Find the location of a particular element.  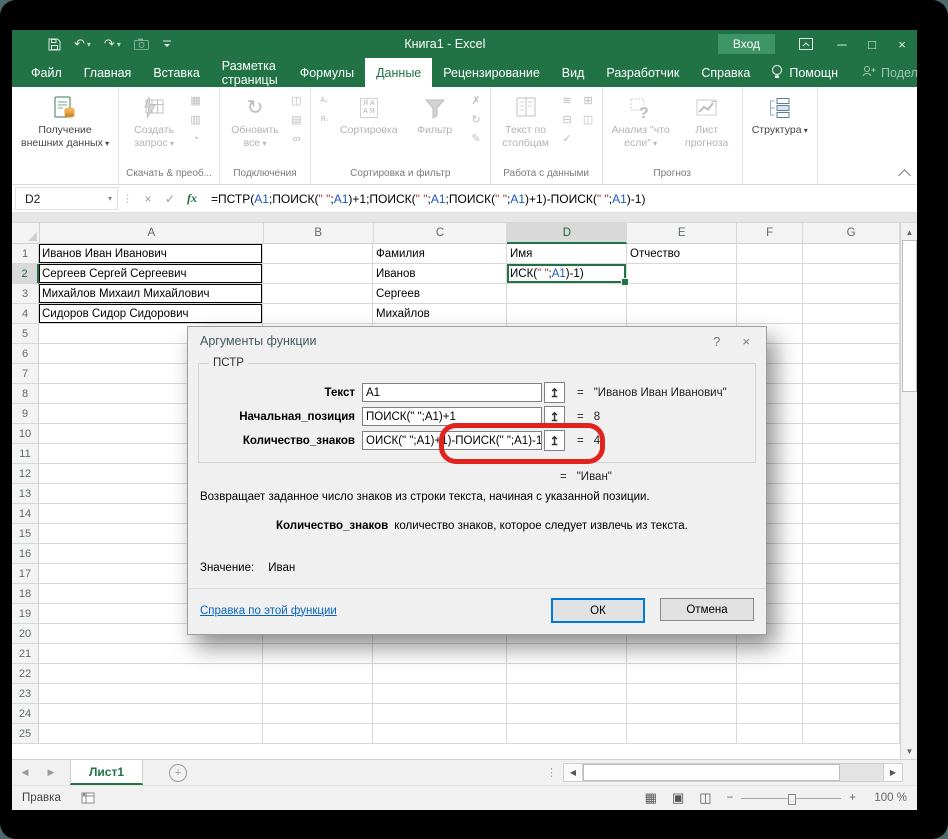

cell-A1: Иванов Иван Иванович is located at coordinates (151, 254).